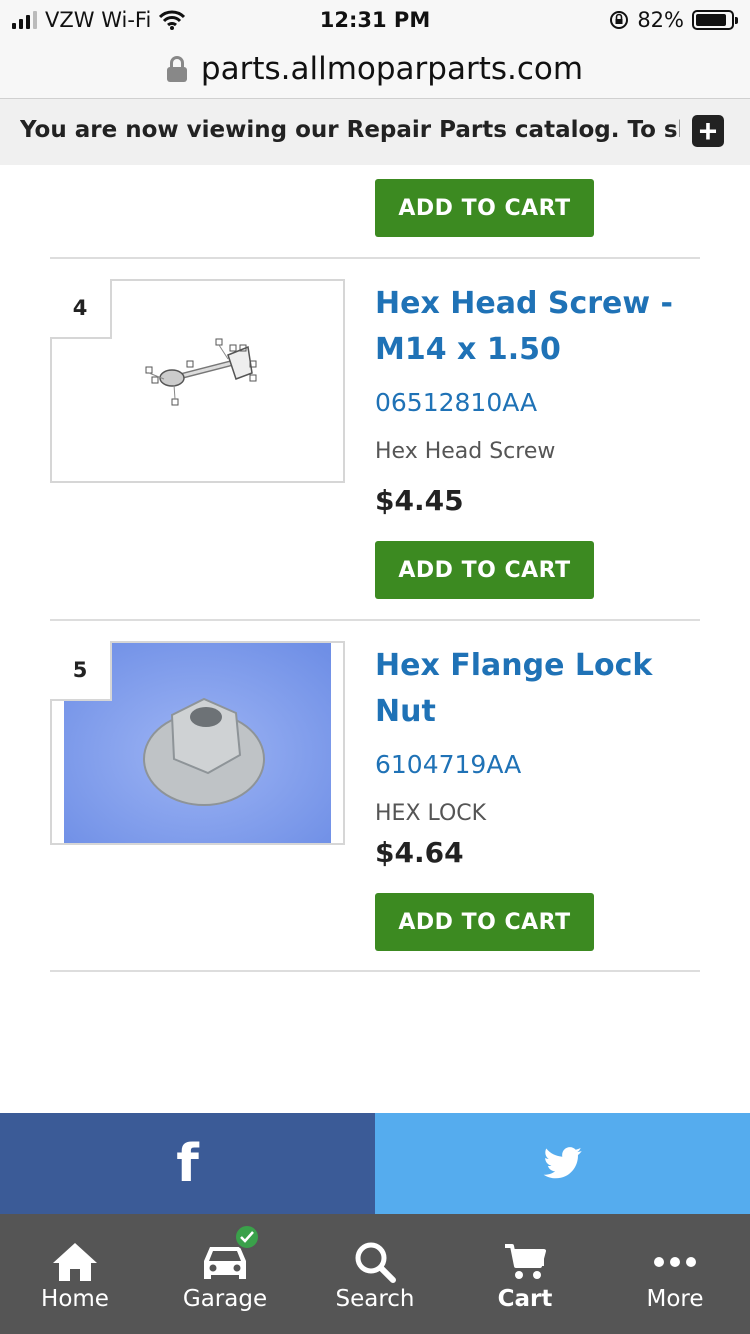 Image resolution: width=750 pixels, height=1334 pixels. I want to click on orientation-lock-icon, so click(619, 20).